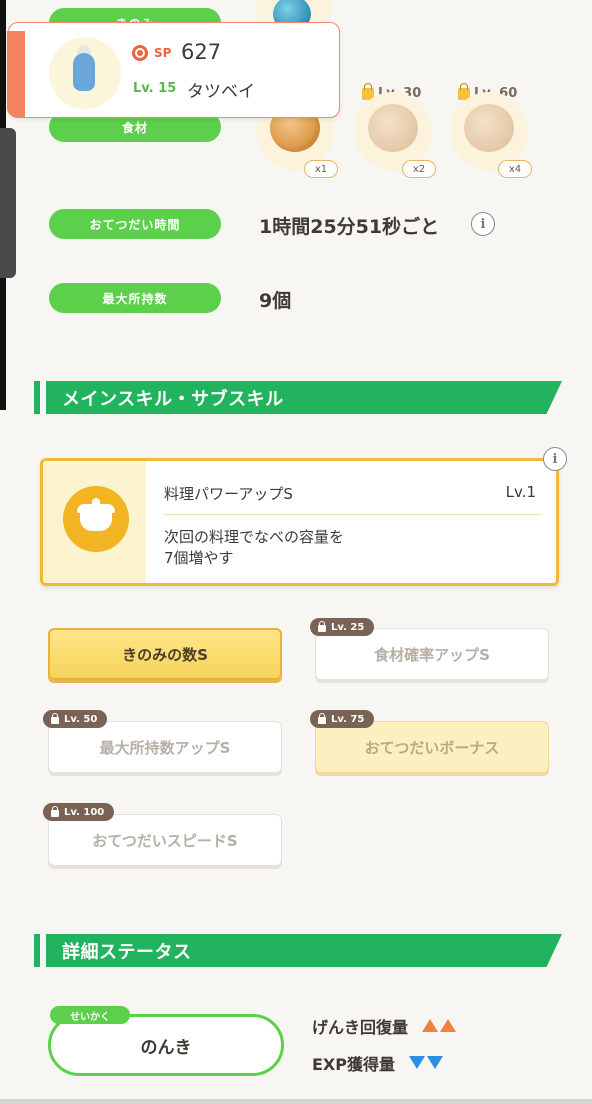 This screenshot has width=592, height=1104. I want to click on down-arrows-icon, so click(427, 1063).